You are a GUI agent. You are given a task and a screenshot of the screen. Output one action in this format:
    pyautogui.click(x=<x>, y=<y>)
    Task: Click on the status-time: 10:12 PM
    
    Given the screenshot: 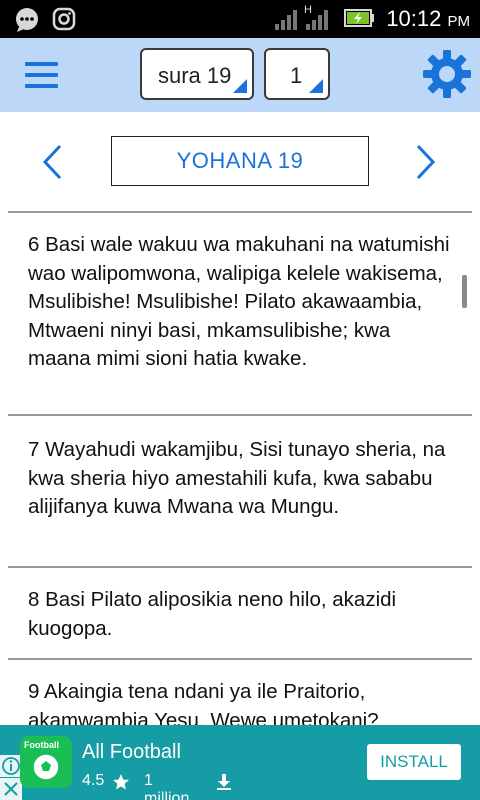 What is the action you would take?
    pyautogui.click(x=428, y=19)
    